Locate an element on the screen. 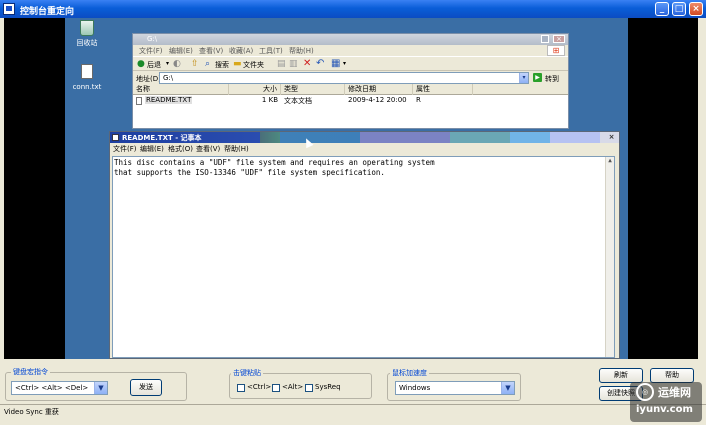 The height and width of the screenshot is (425, 706). explorer-addressbar: 地址(D) G:\ ▾ ▶ 转到 is located at coordinates (350, 77).